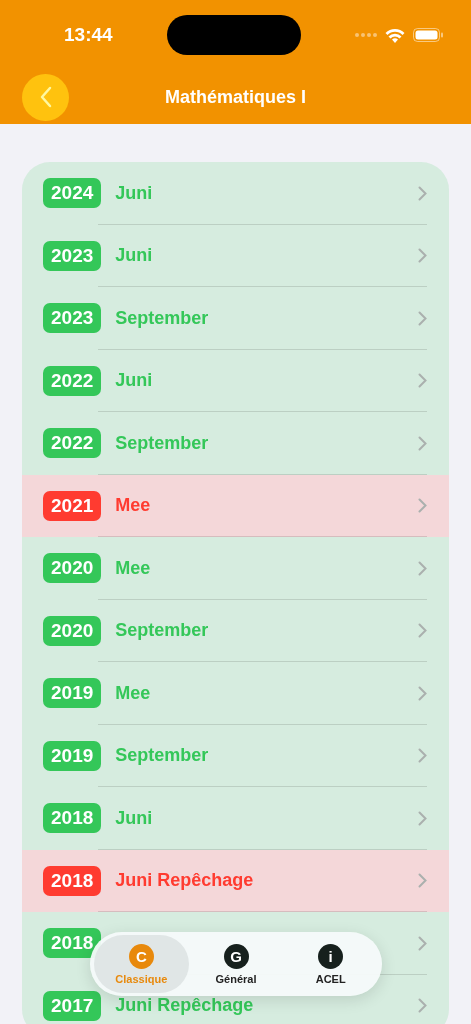 This screenshot has height=1024, width=471. Describe the element at coordinates (72, 193) in the screenshot. I see `year-badge: 2024` at that location.